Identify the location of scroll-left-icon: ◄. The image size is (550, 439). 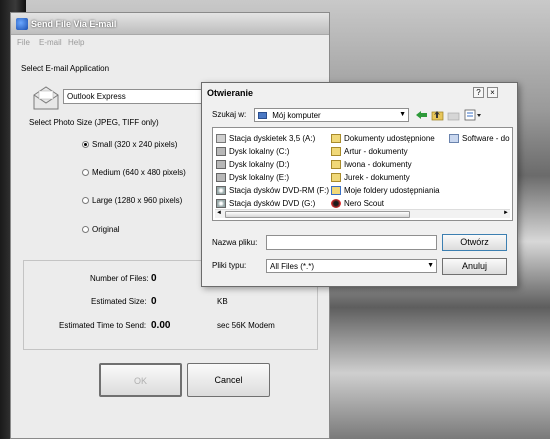
(219, 213).